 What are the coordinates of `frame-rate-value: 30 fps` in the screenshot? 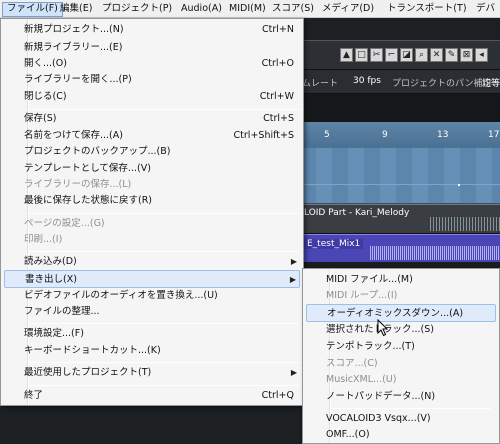 It's located at (367, 81).